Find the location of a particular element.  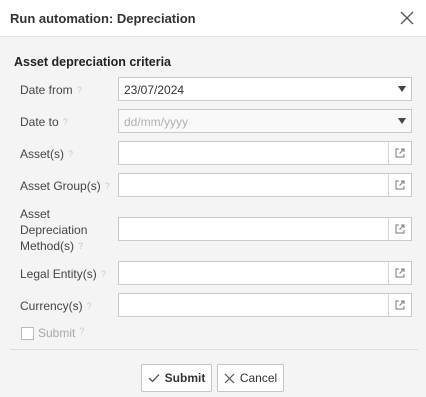

cancel-button: Cancel is located at coordinates (250, 378).